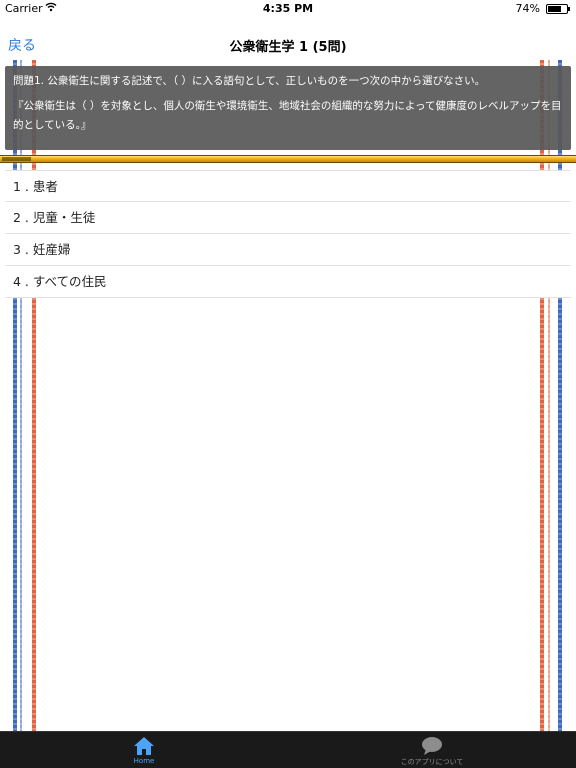  What do you see at coordinates (558, 9) in the screenshot?
I see `battery-icon` at bounding box center [558, 9].